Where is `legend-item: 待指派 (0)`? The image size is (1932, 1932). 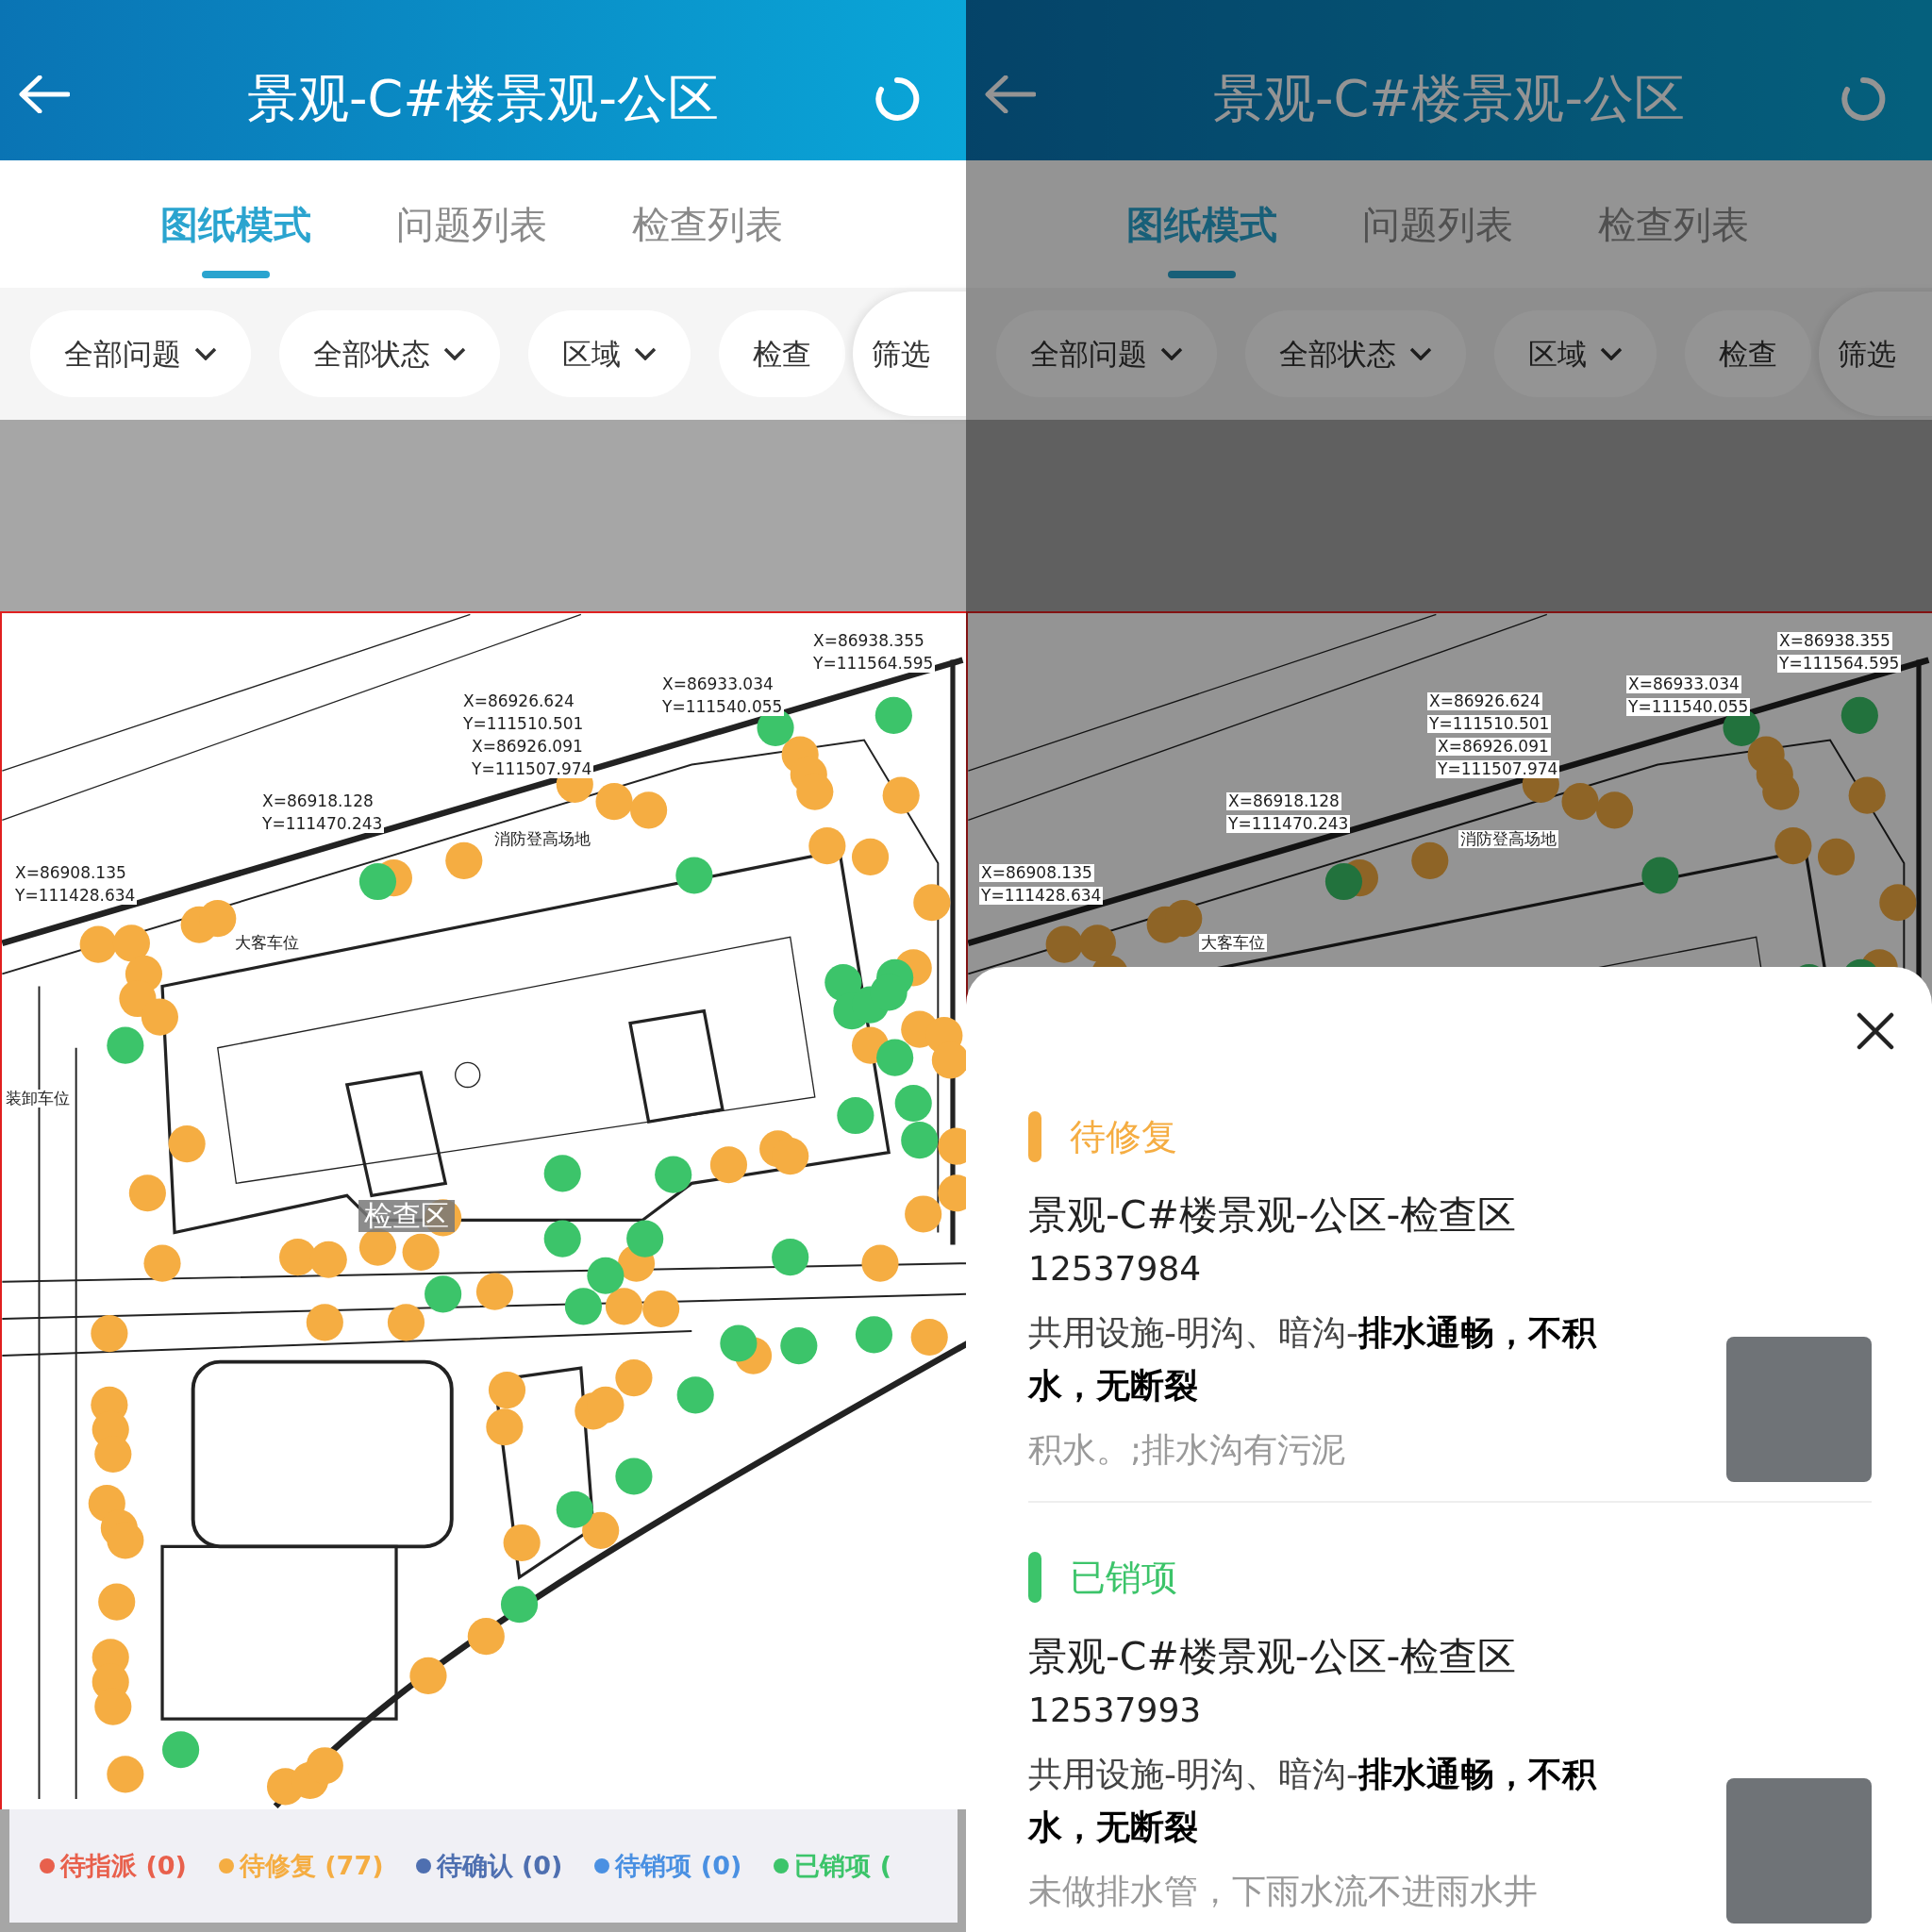
legend-item: 待指派 (0) is located at coordinates (113, 1866).